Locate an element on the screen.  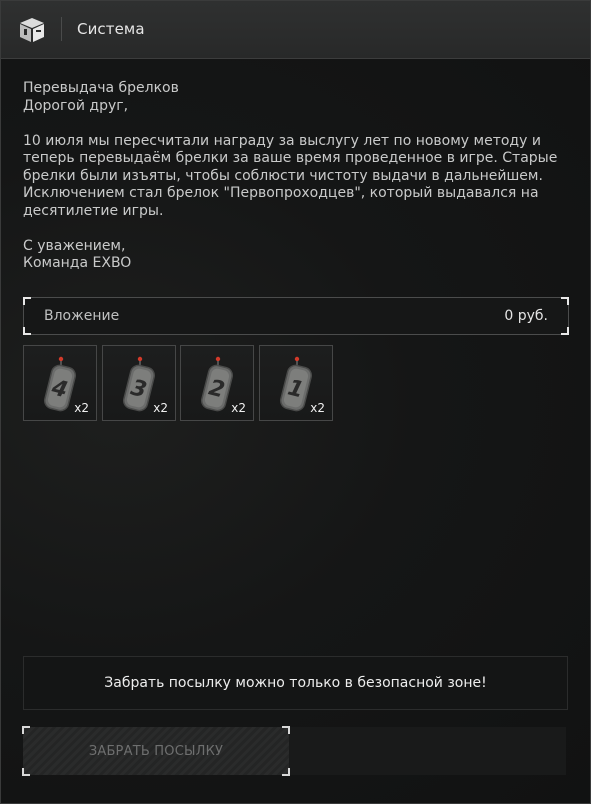
attachment-item-slot: 1 x2 is located at coordinates (296, 383).